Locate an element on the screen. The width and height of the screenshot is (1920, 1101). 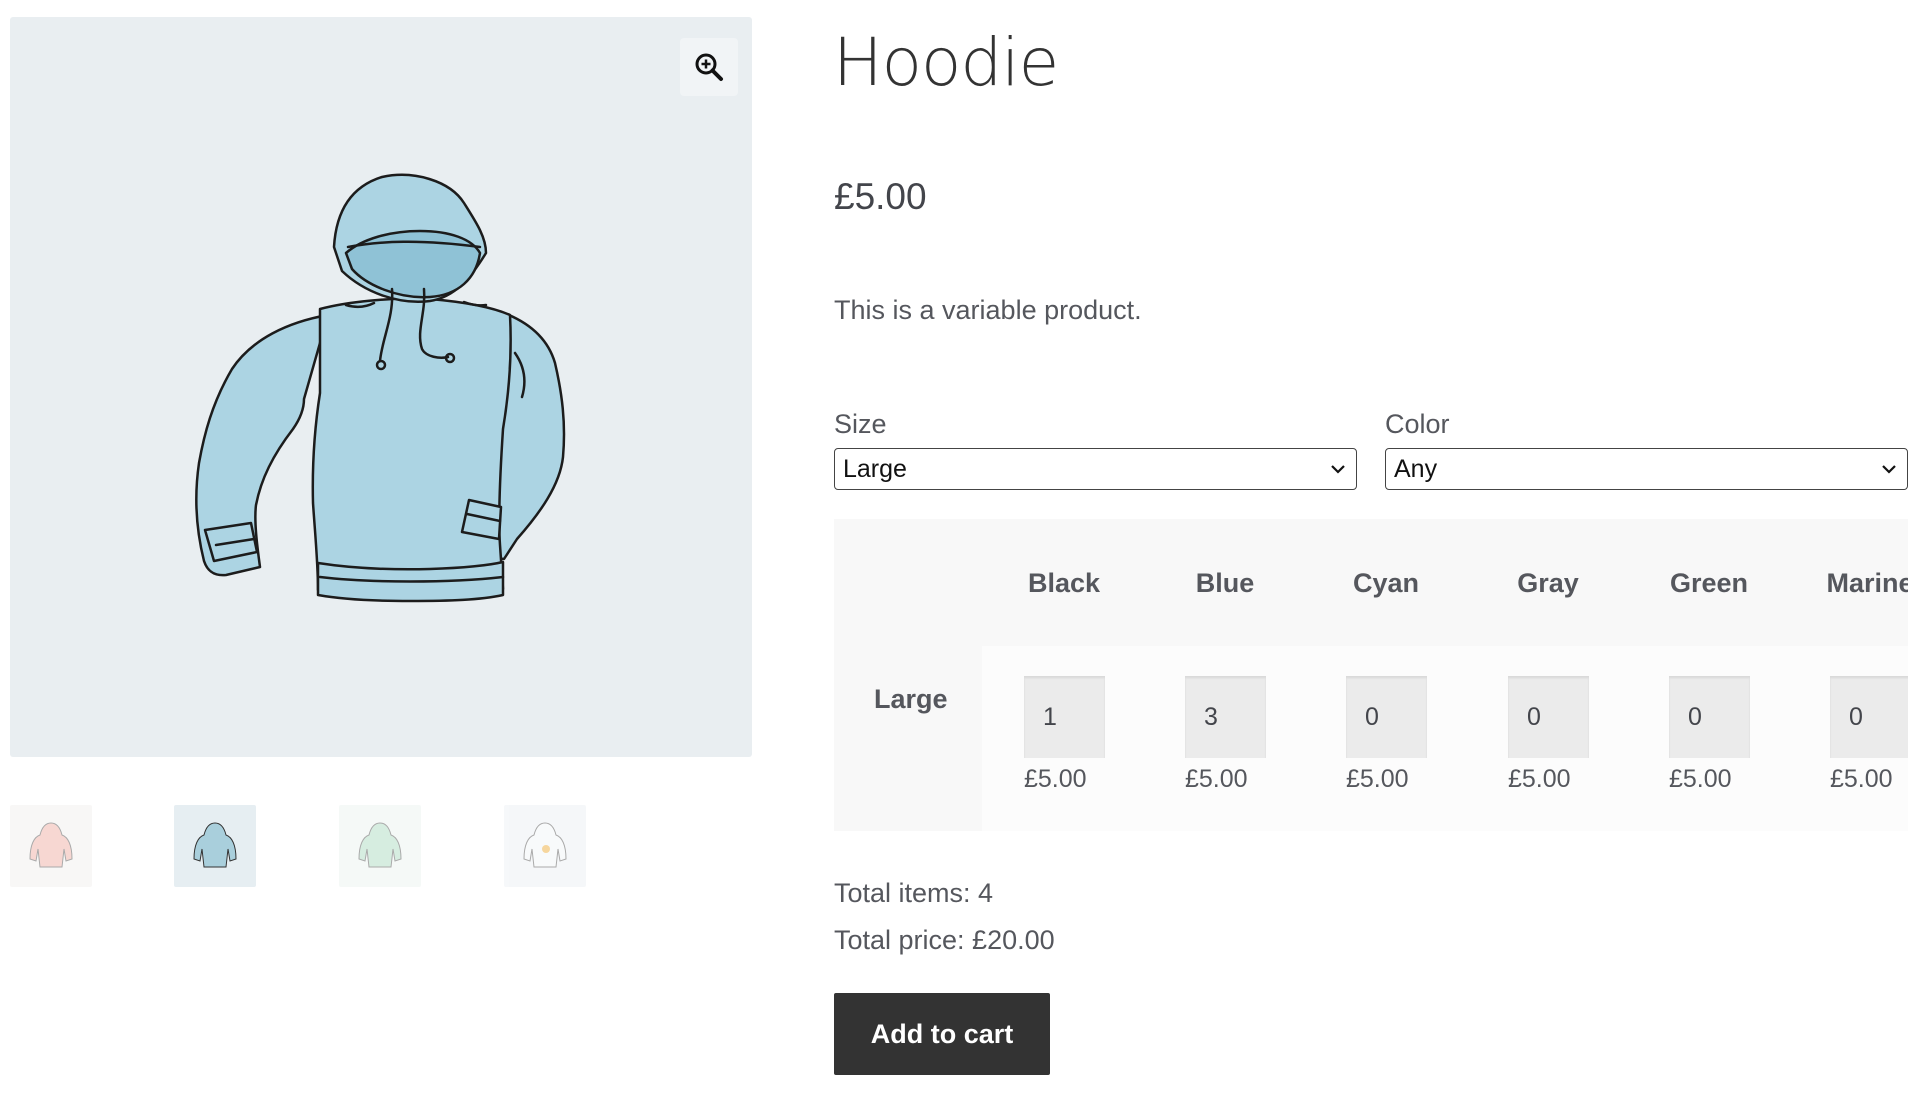
size-select: Large is located at coordinates (1095, 469).